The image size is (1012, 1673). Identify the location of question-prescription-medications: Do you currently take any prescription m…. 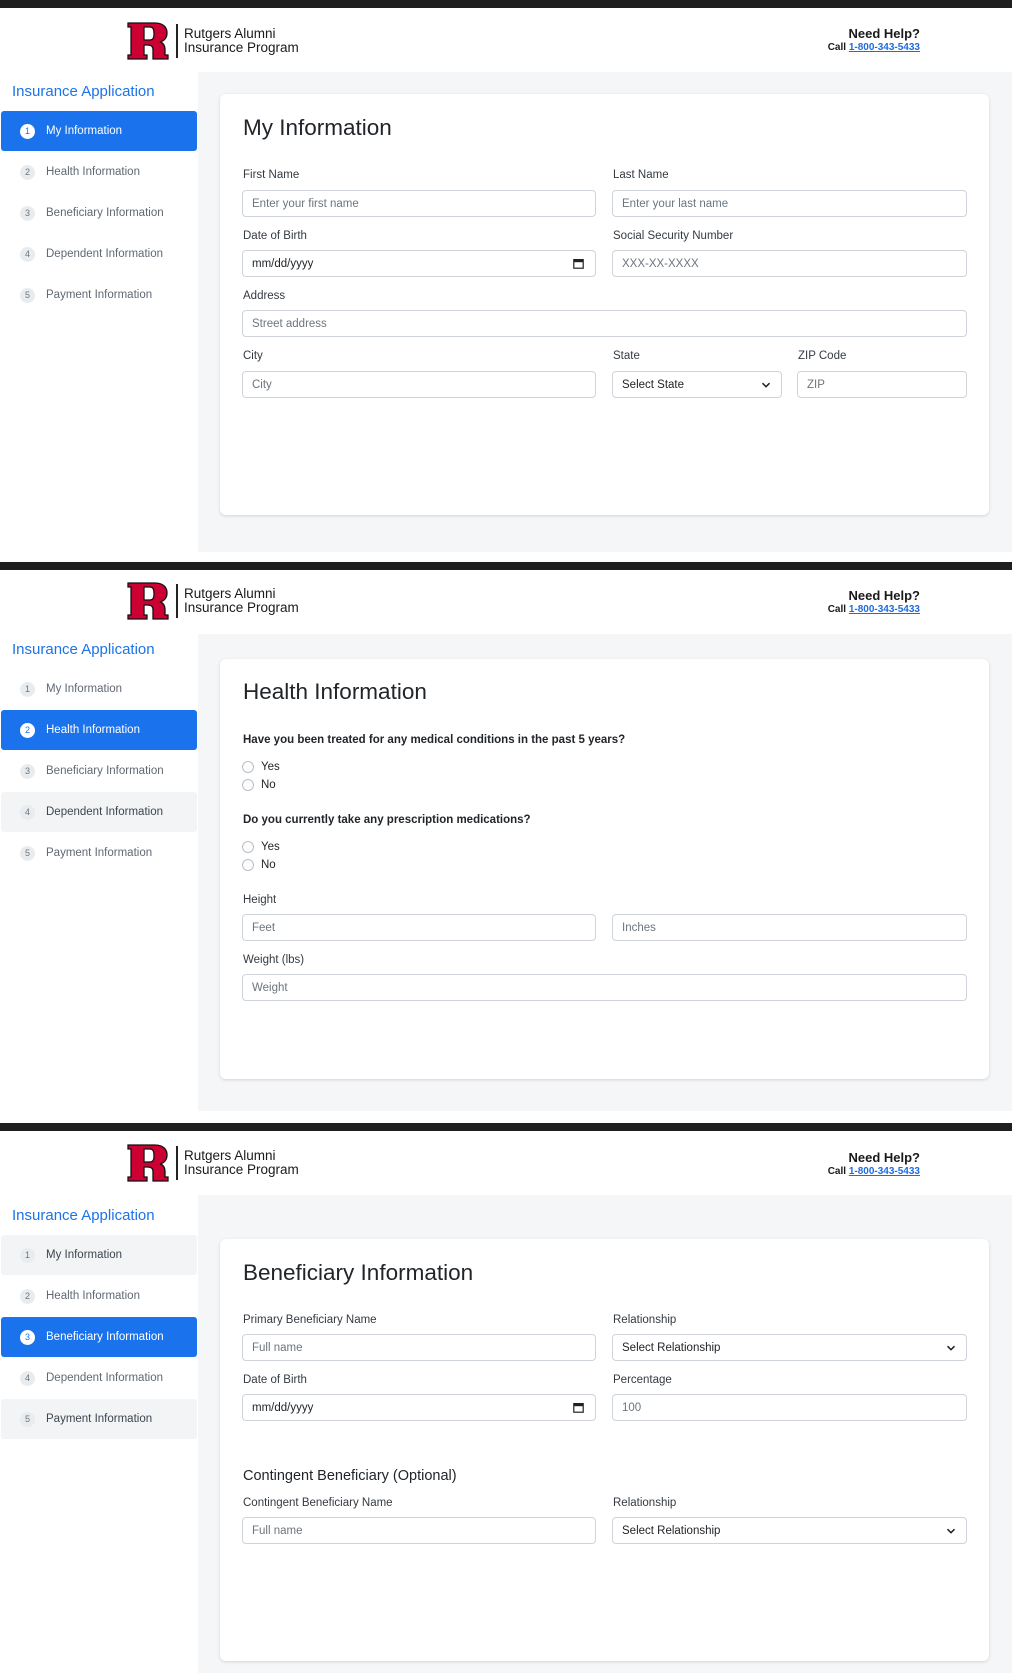
(387, 820).